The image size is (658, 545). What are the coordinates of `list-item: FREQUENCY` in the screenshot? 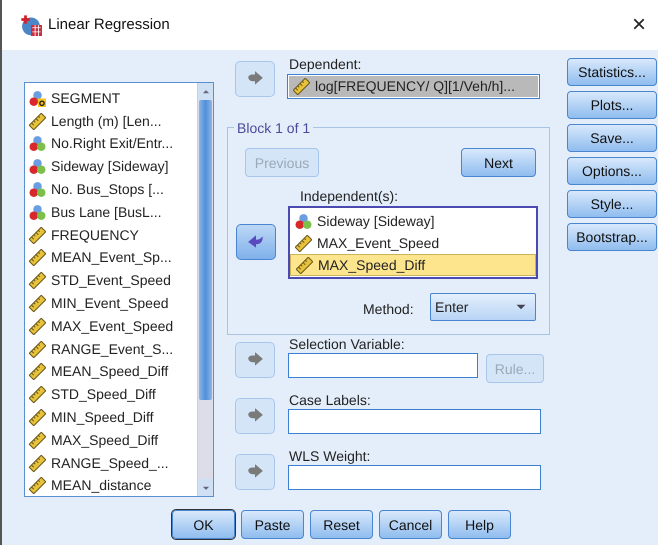 It's located at (111, 235).